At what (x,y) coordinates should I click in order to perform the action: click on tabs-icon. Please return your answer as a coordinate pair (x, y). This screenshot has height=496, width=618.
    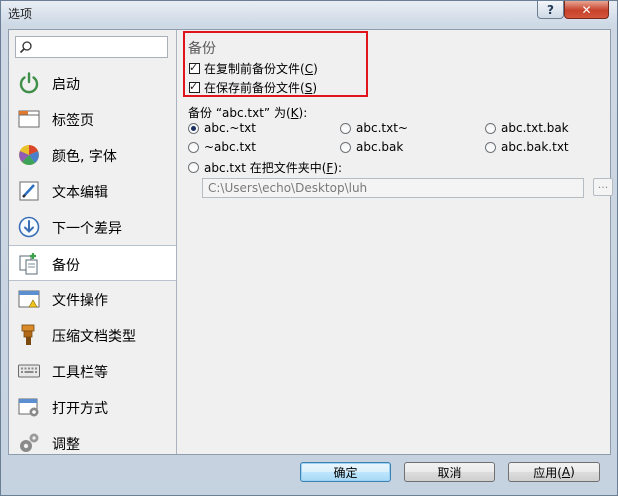
    Looking at the image, I should click on (29, 119).